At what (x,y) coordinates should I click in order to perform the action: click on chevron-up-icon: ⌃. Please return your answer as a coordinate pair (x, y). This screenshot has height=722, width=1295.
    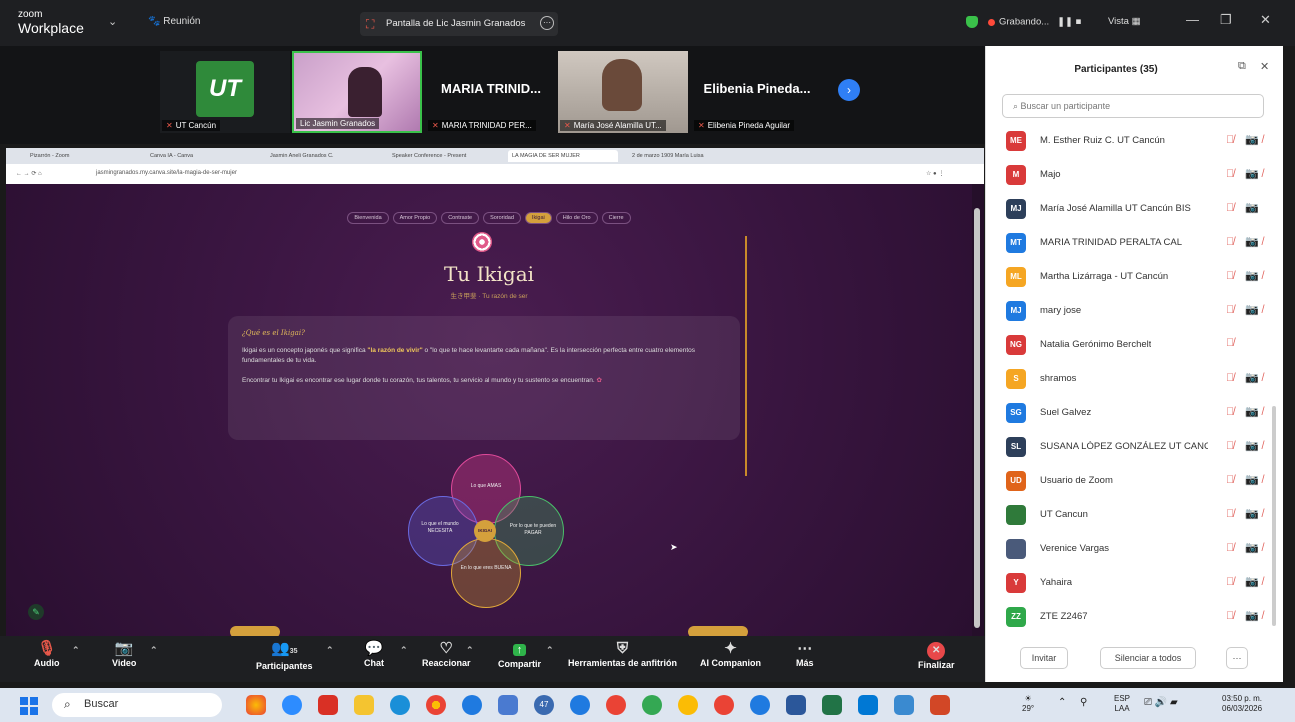
    Looking at the image, I should click on (1062, 703).